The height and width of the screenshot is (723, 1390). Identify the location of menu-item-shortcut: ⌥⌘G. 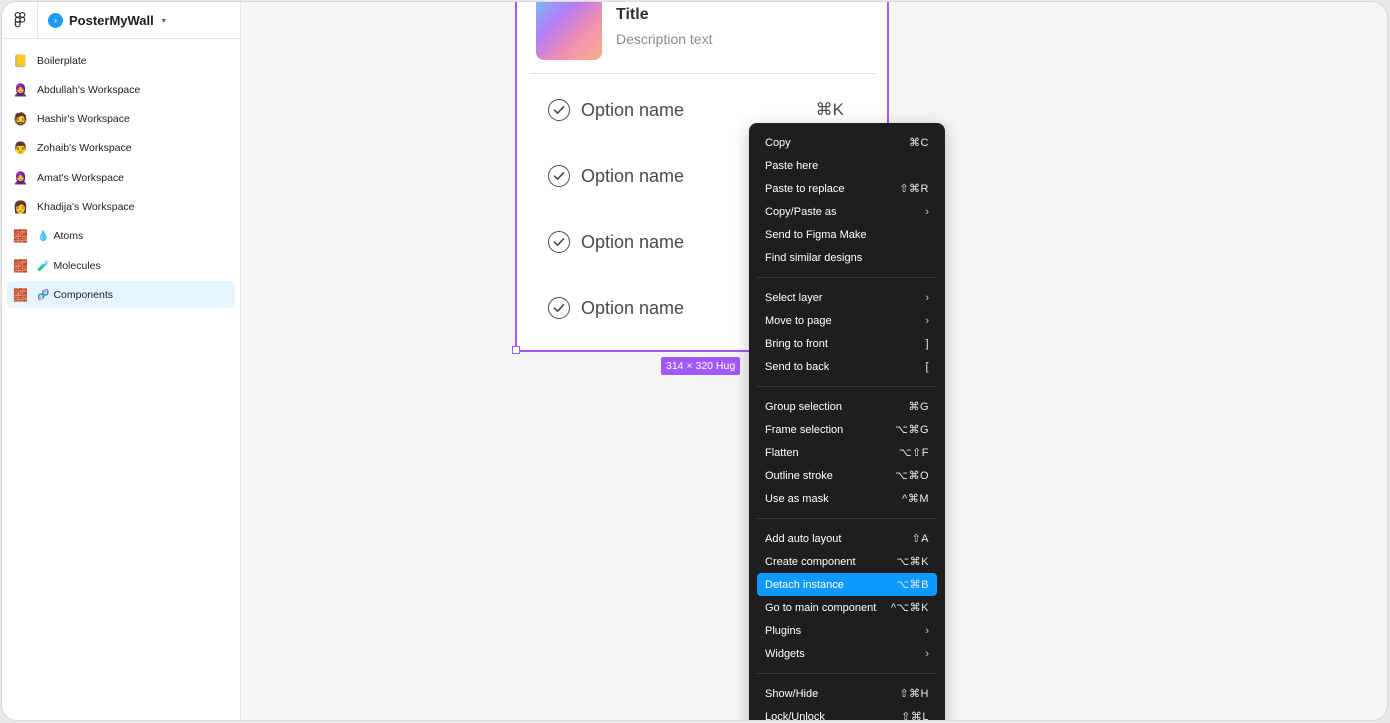
(912, 430).